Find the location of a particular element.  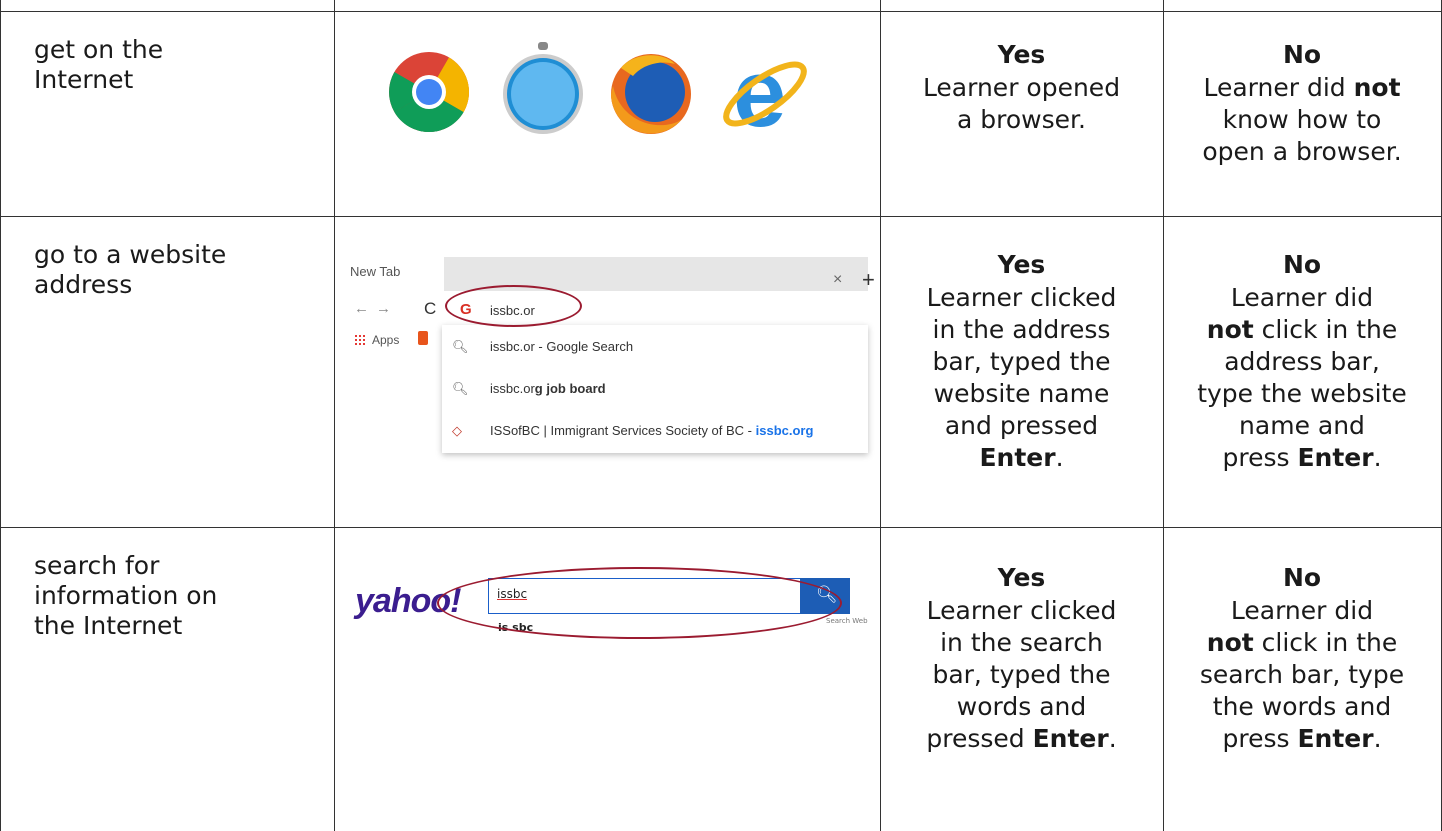

site-icon: ◇ is located at coordinates (457, 430).